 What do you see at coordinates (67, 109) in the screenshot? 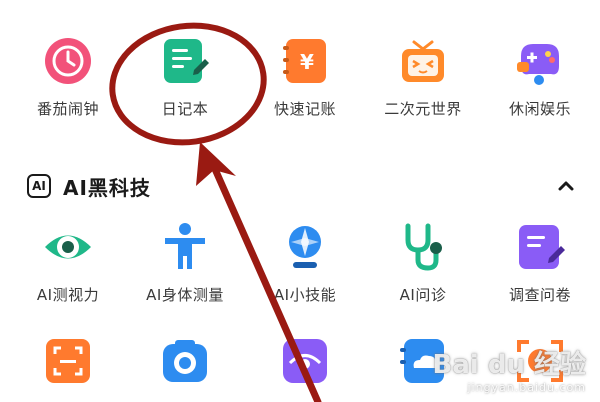
I see `app-label: 番茄闹钟` at bounding box center [67, 109].